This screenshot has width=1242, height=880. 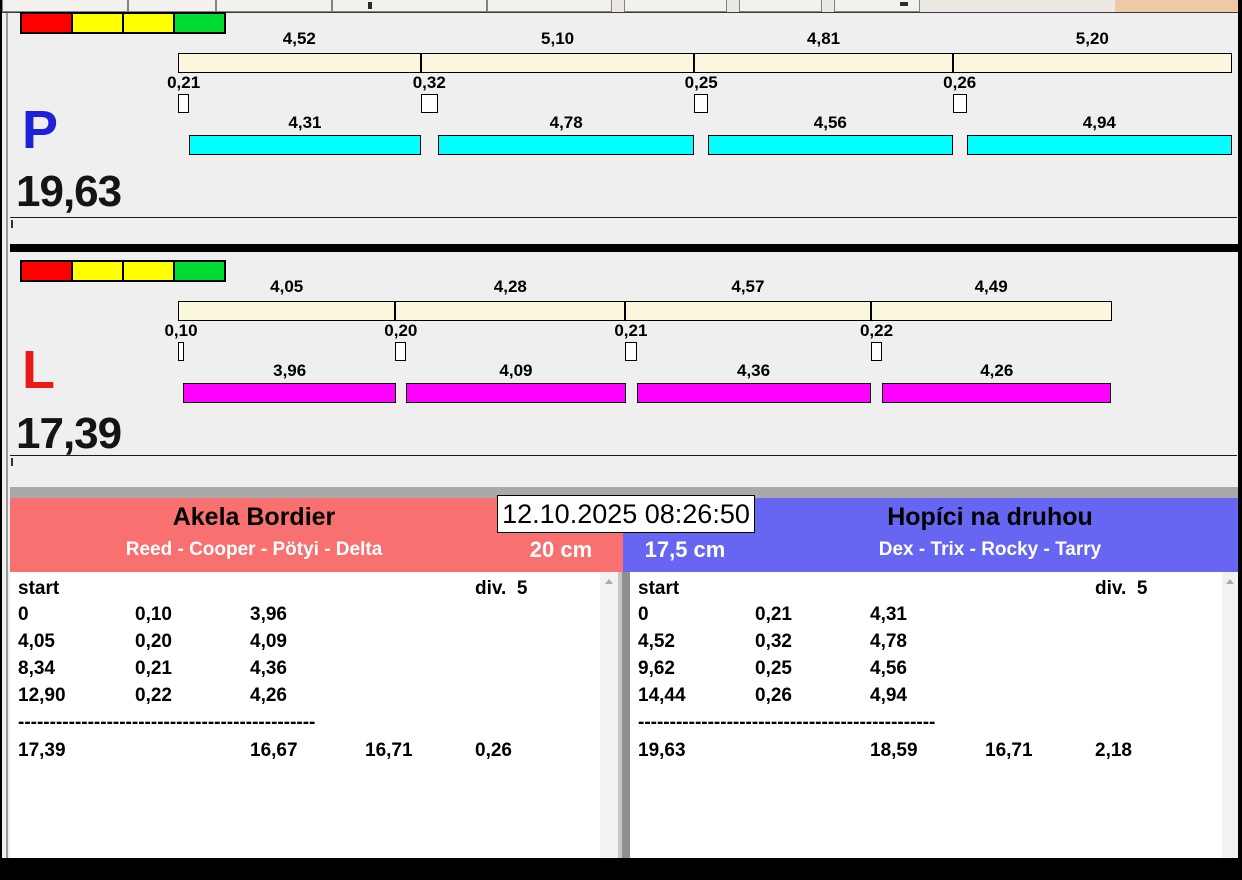 What do you see at coordinates (624, 248) in the screenshot?
I see `lanes-divider` at bounding box center [624, 248].